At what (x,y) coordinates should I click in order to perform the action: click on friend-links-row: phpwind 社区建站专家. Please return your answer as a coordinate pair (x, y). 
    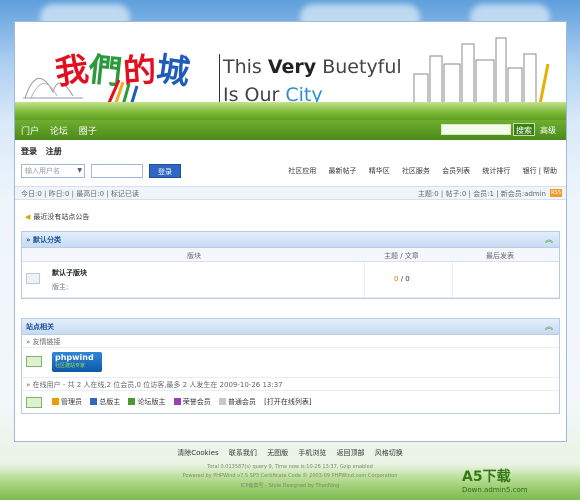
    Looking at the image, I should click on (290, 363).